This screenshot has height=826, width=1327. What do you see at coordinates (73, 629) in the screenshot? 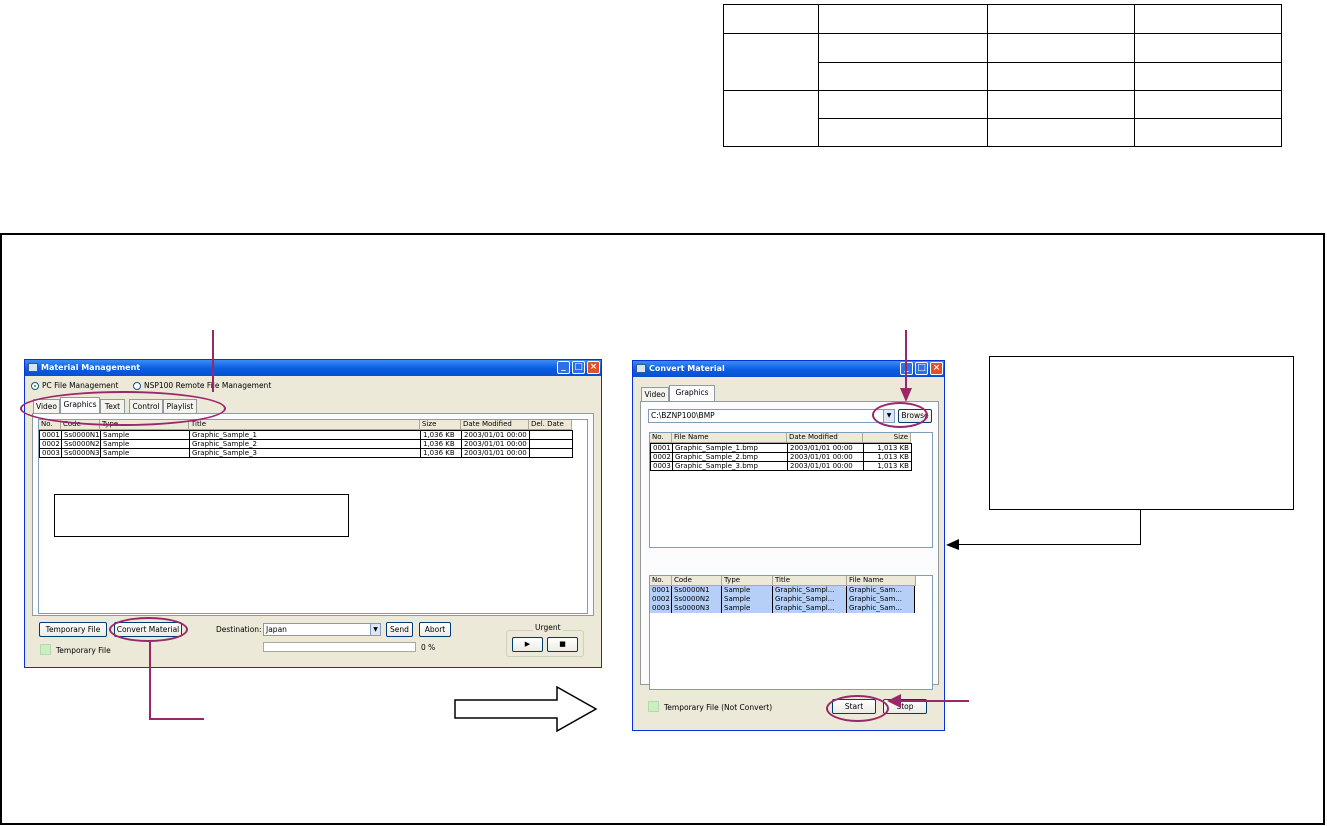
I see `temporary-file-button: Temporary File` at bounding box center [73, 629].